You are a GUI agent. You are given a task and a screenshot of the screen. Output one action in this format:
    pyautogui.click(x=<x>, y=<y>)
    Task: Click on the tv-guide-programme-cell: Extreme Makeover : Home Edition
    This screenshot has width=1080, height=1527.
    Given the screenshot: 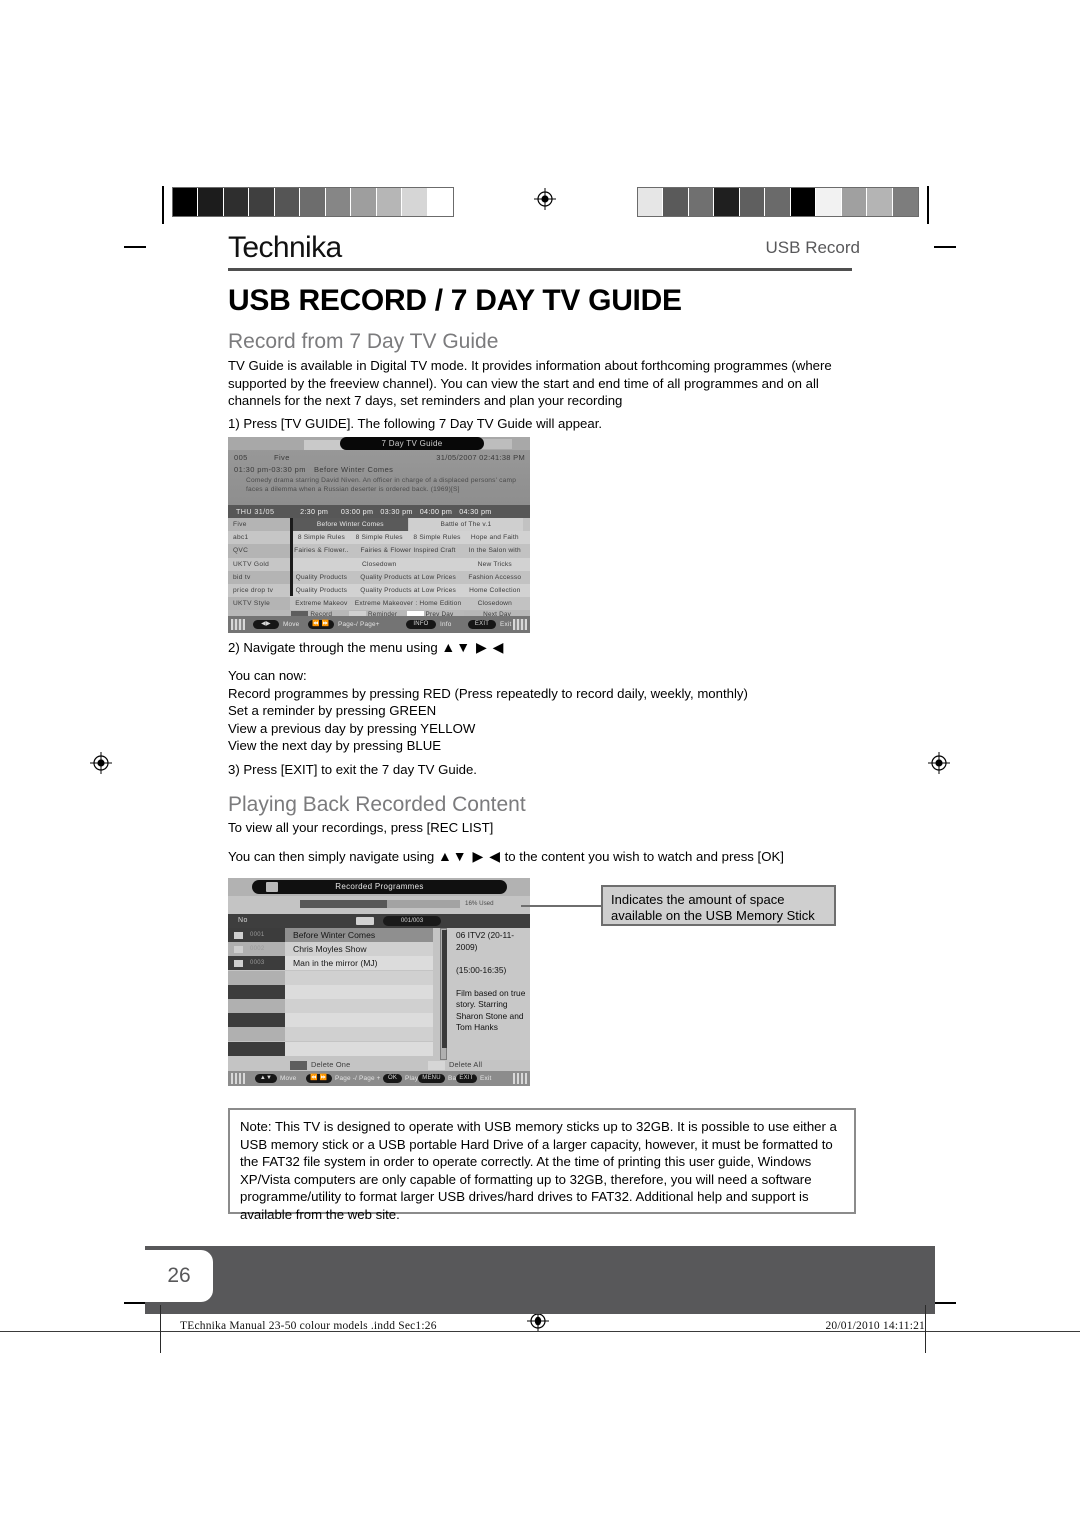 What is the action you would take?
    pyautogui.click(x=408, y=603)
    